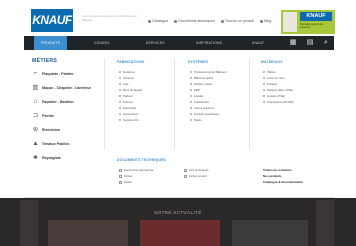  What do you see at coordinates (126, 102) in the screenshot?
I see `col1-item: Toitures` at bounding box center [126, 102].